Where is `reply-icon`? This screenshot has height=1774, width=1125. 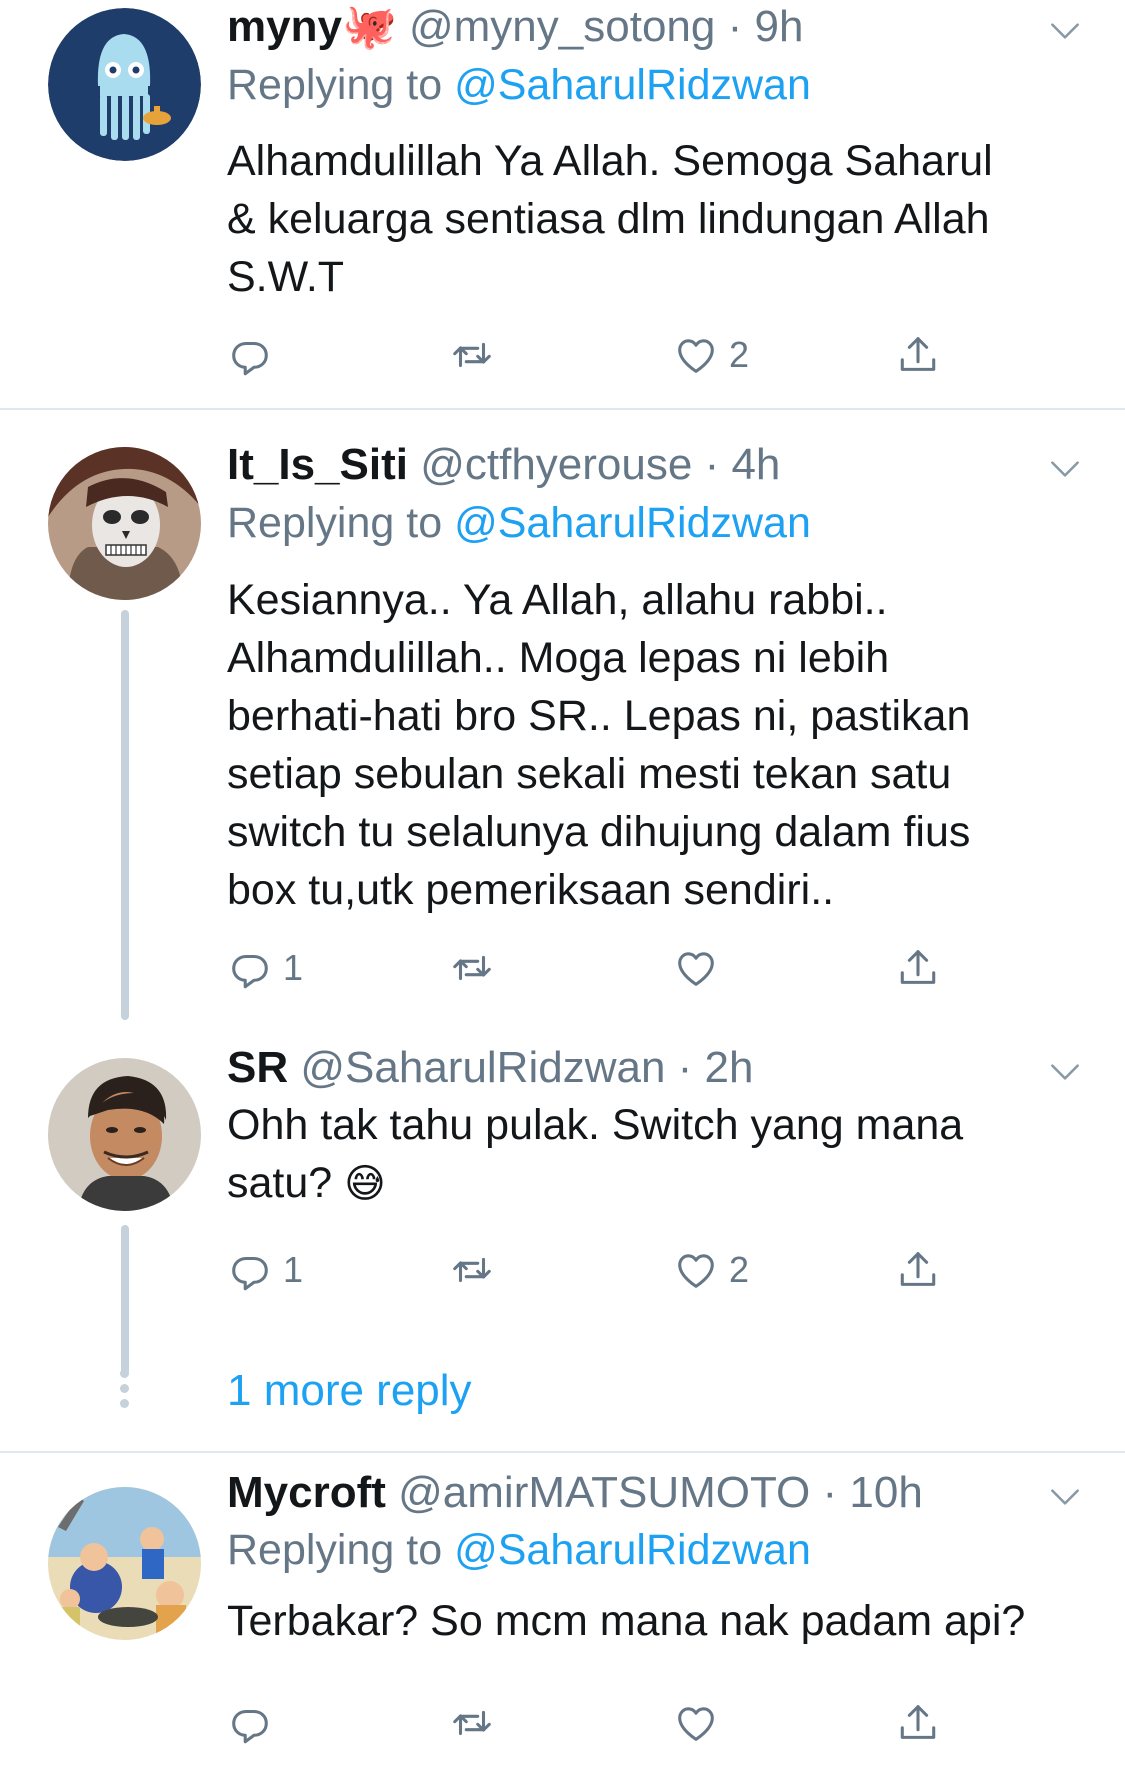
reply-icon is located at coordinates (250, 1270).